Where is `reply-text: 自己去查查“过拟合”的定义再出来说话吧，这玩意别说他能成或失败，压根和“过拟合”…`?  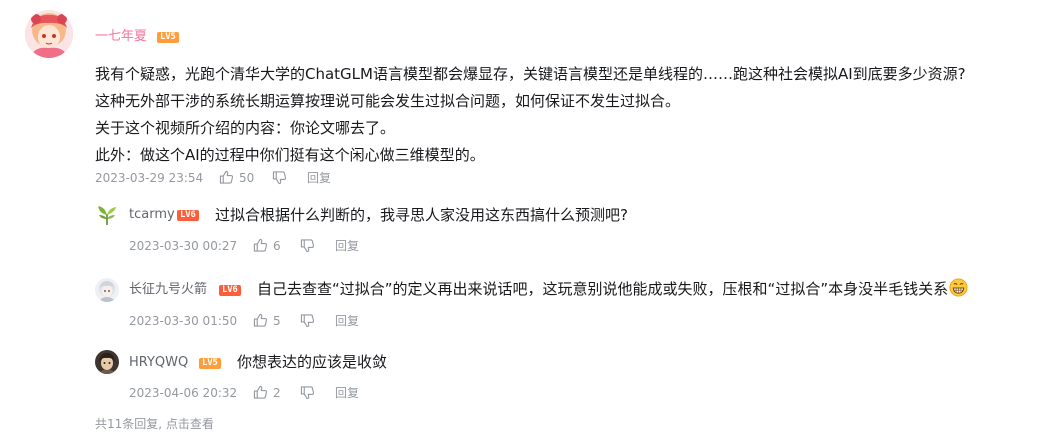 reply-text: 自己去查查“过拟合”的定义再出来说话吧，这玩意别说他能成或失败，压根和“过拟合”… is located at coordinates (603, 289).